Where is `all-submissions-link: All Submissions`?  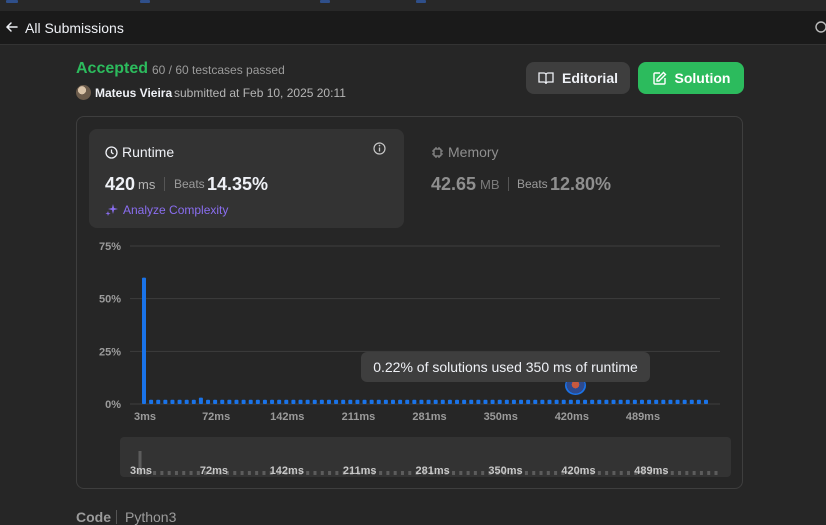
all-submissions-link: All Submissions is located at coordinates (74, 28).